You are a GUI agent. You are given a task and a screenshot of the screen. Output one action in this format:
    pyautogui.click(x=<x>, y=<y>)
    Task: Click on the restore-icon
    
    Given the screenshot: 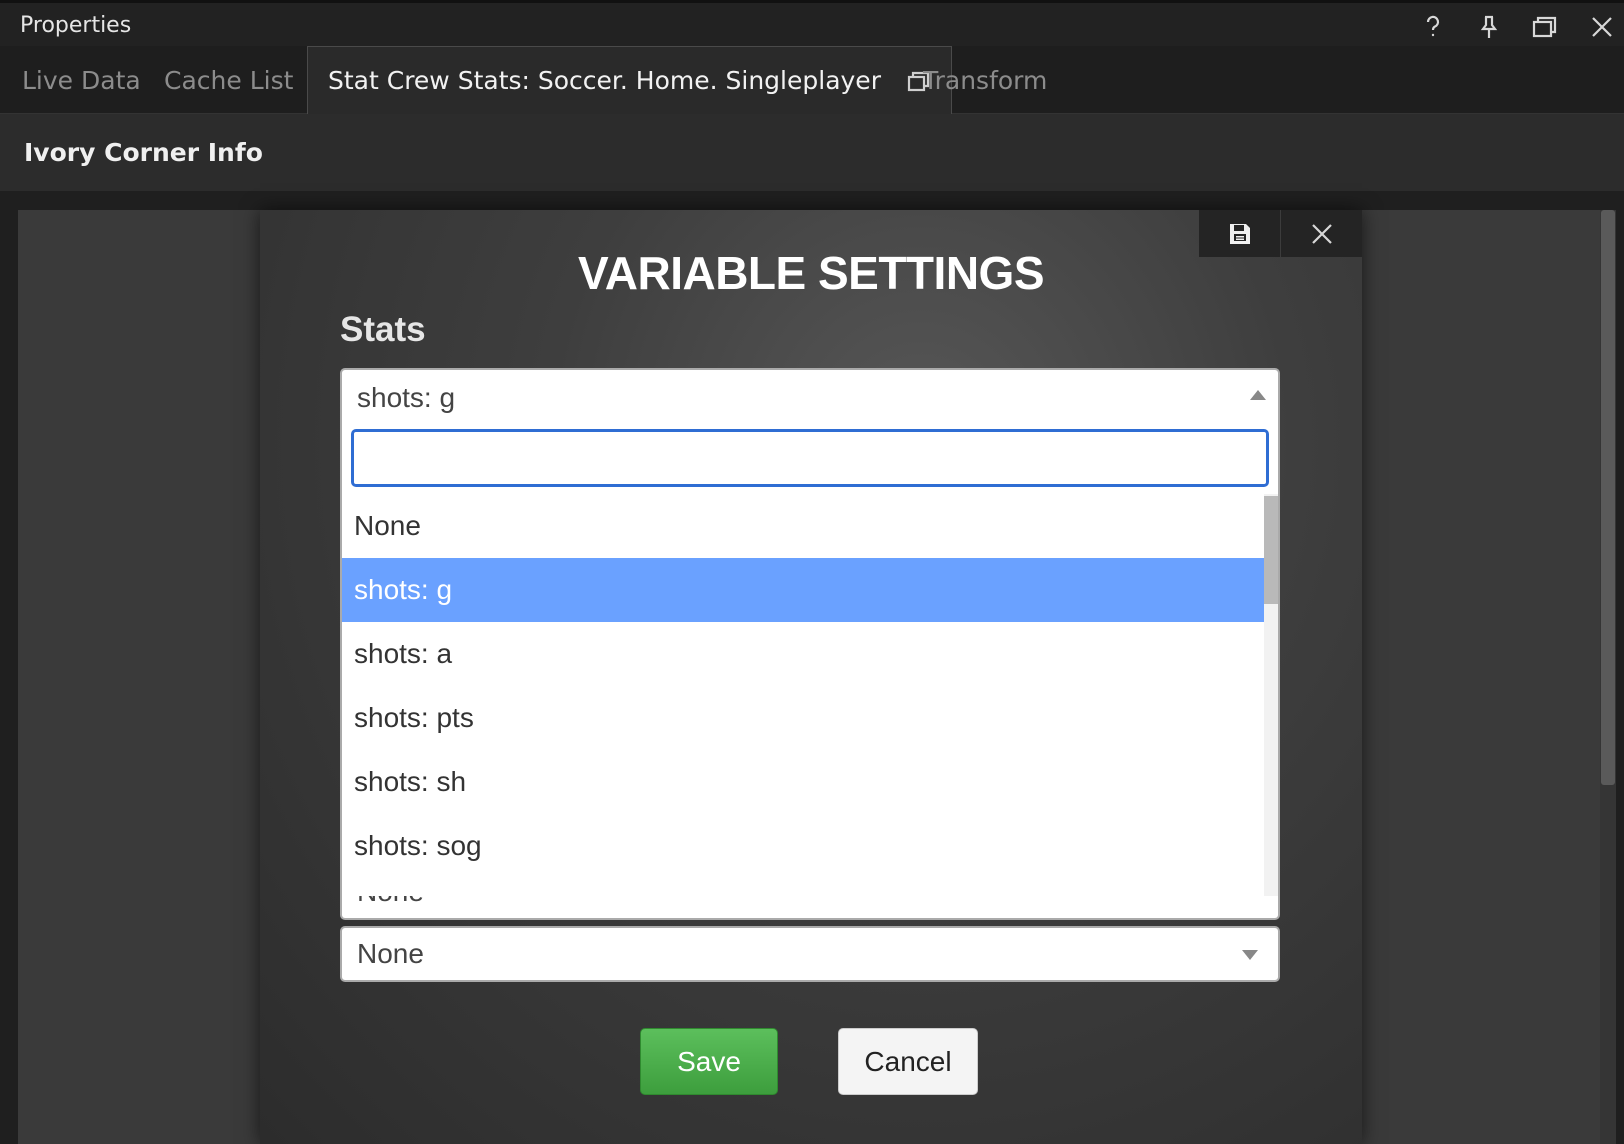 What is the action you would take?
    pyautogui.click(x=1544, y=27)
    